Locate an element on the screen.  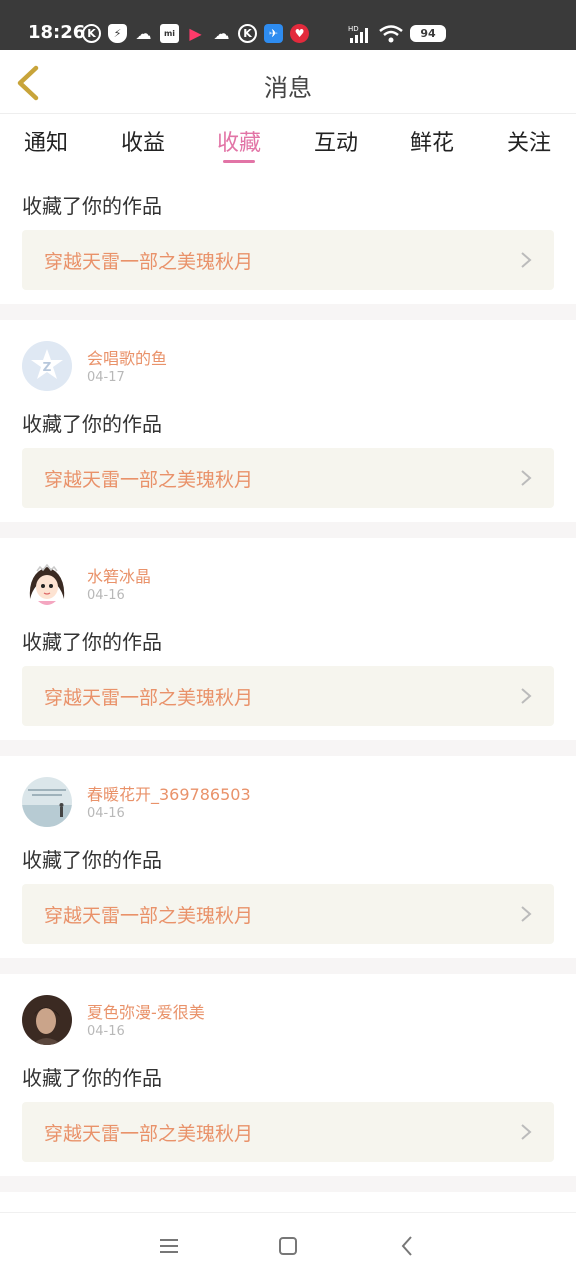
tab-interactions: 互动 is located at coordinates (336, 141).